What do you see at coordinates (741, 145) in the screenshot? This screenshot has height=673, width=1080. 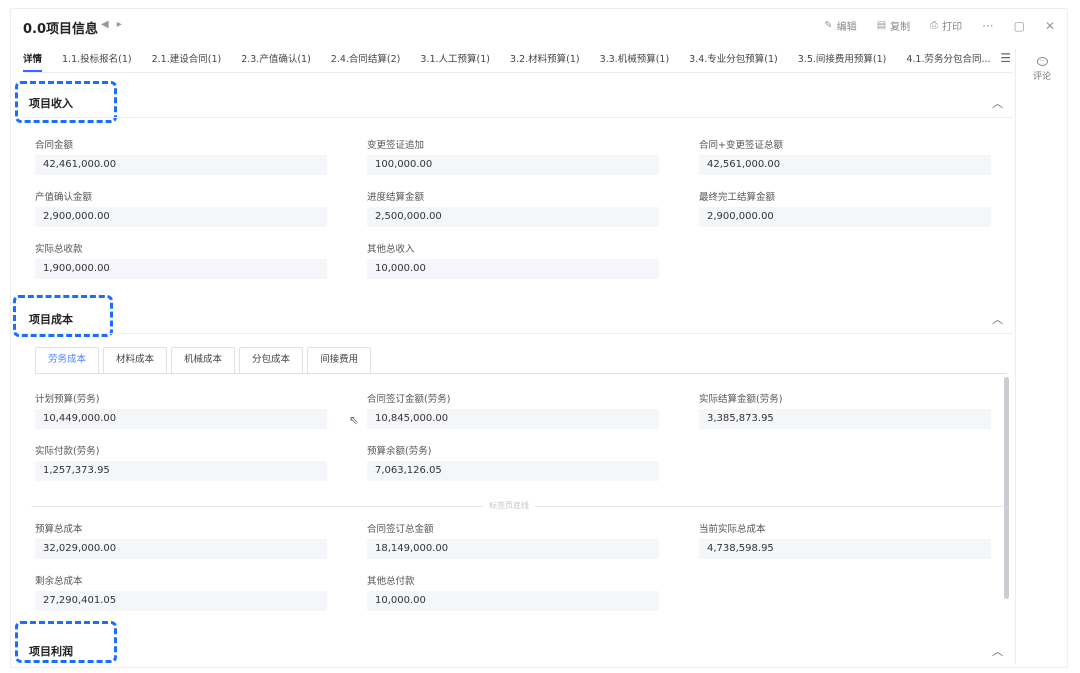 I see `field-label: 合同+变更签证总额` at bounding box center [741, 145].